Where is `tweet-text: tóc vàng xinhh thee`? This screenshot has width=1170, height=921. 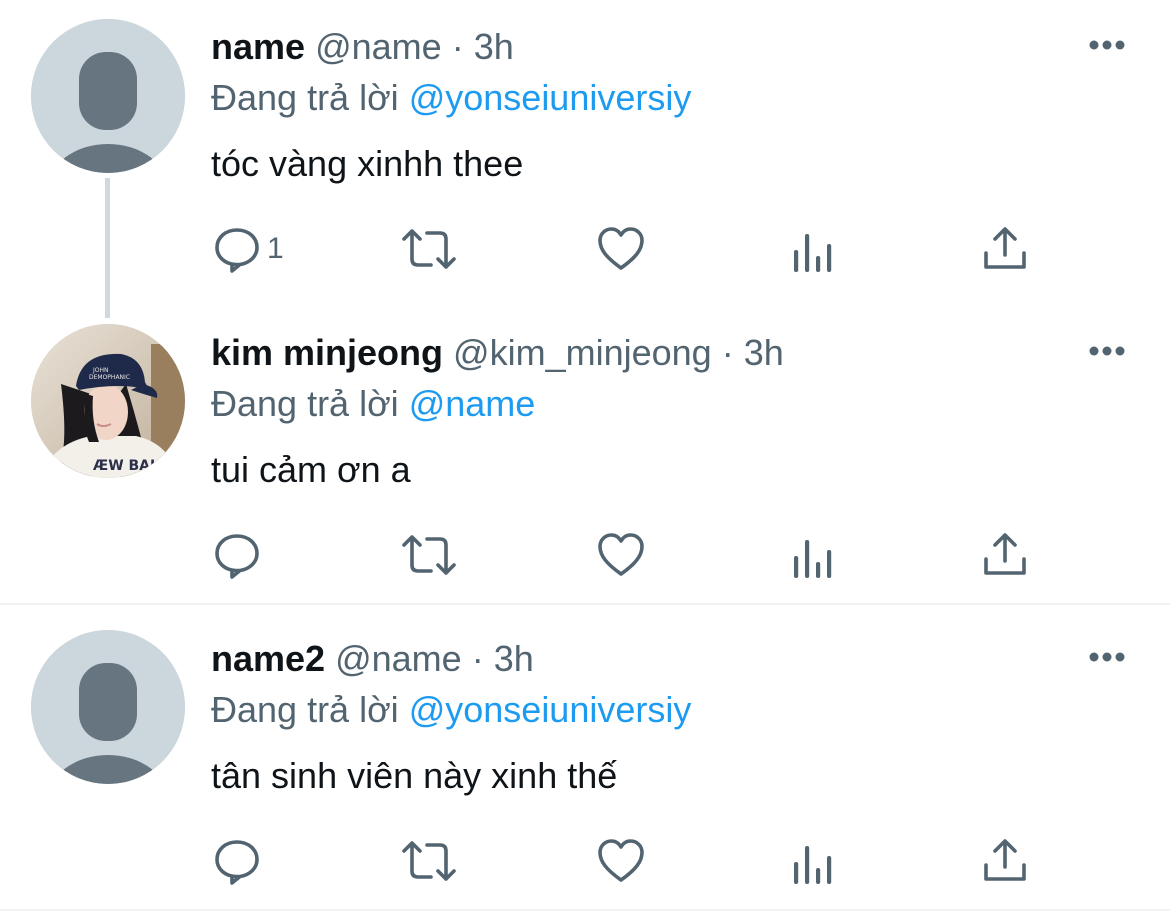 tweet-text: tóc vàng xinhh thee is located at coordinates (367, 163).